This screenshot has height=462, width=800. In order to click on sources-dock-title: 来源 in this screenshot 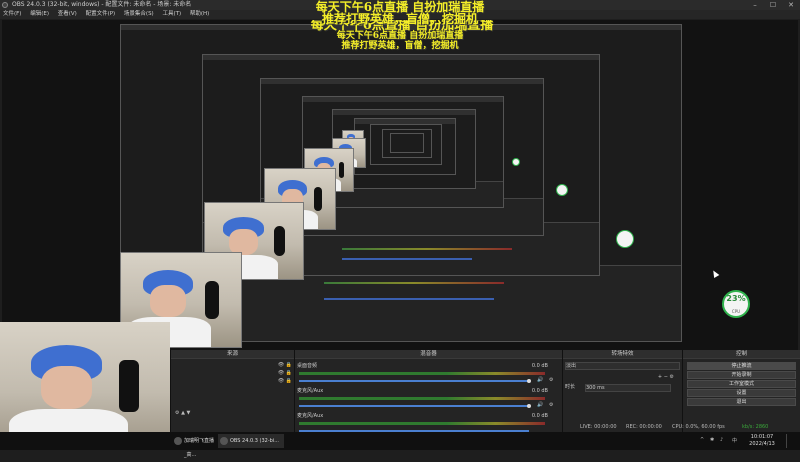, I will do `click(232, 354)`.